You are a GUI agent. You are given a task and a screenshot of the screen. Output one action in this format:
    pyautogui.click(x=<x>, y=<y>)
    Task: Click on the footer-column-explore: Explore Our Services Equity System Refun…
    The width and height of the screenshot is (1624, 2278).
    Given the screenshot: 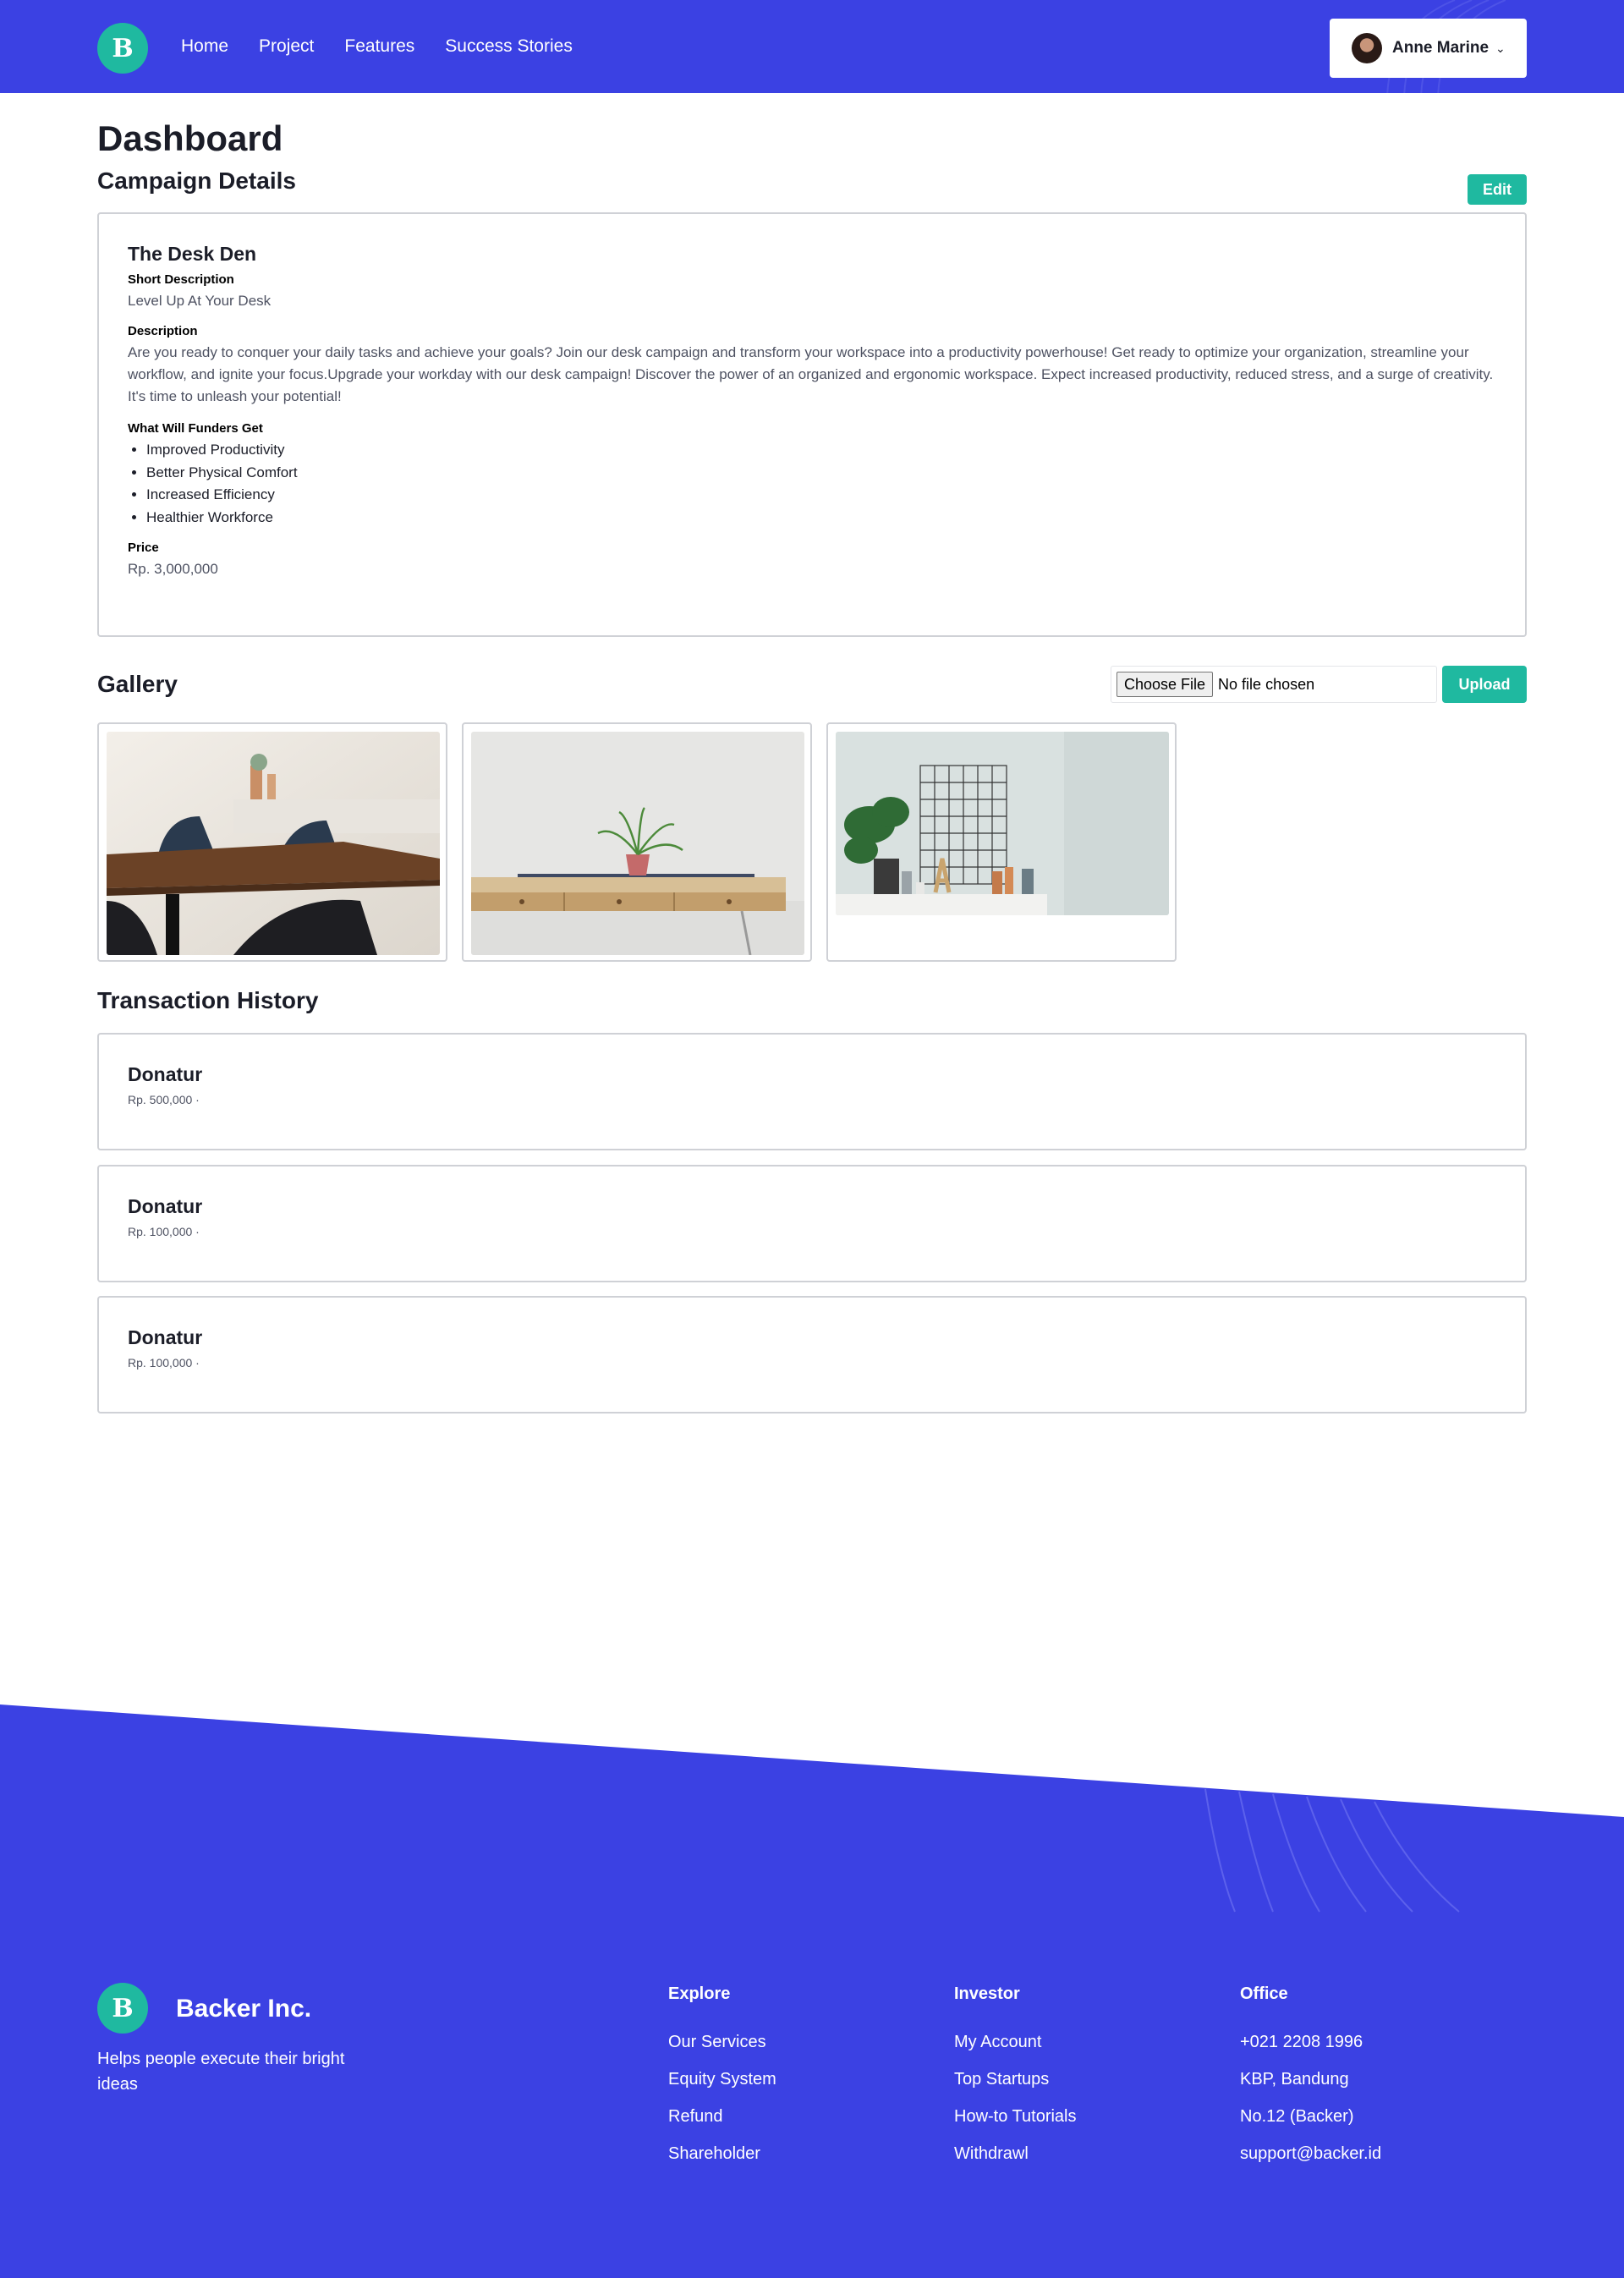 What is the action you would take?
    pyautogui.click(x=722, y=2083)
    